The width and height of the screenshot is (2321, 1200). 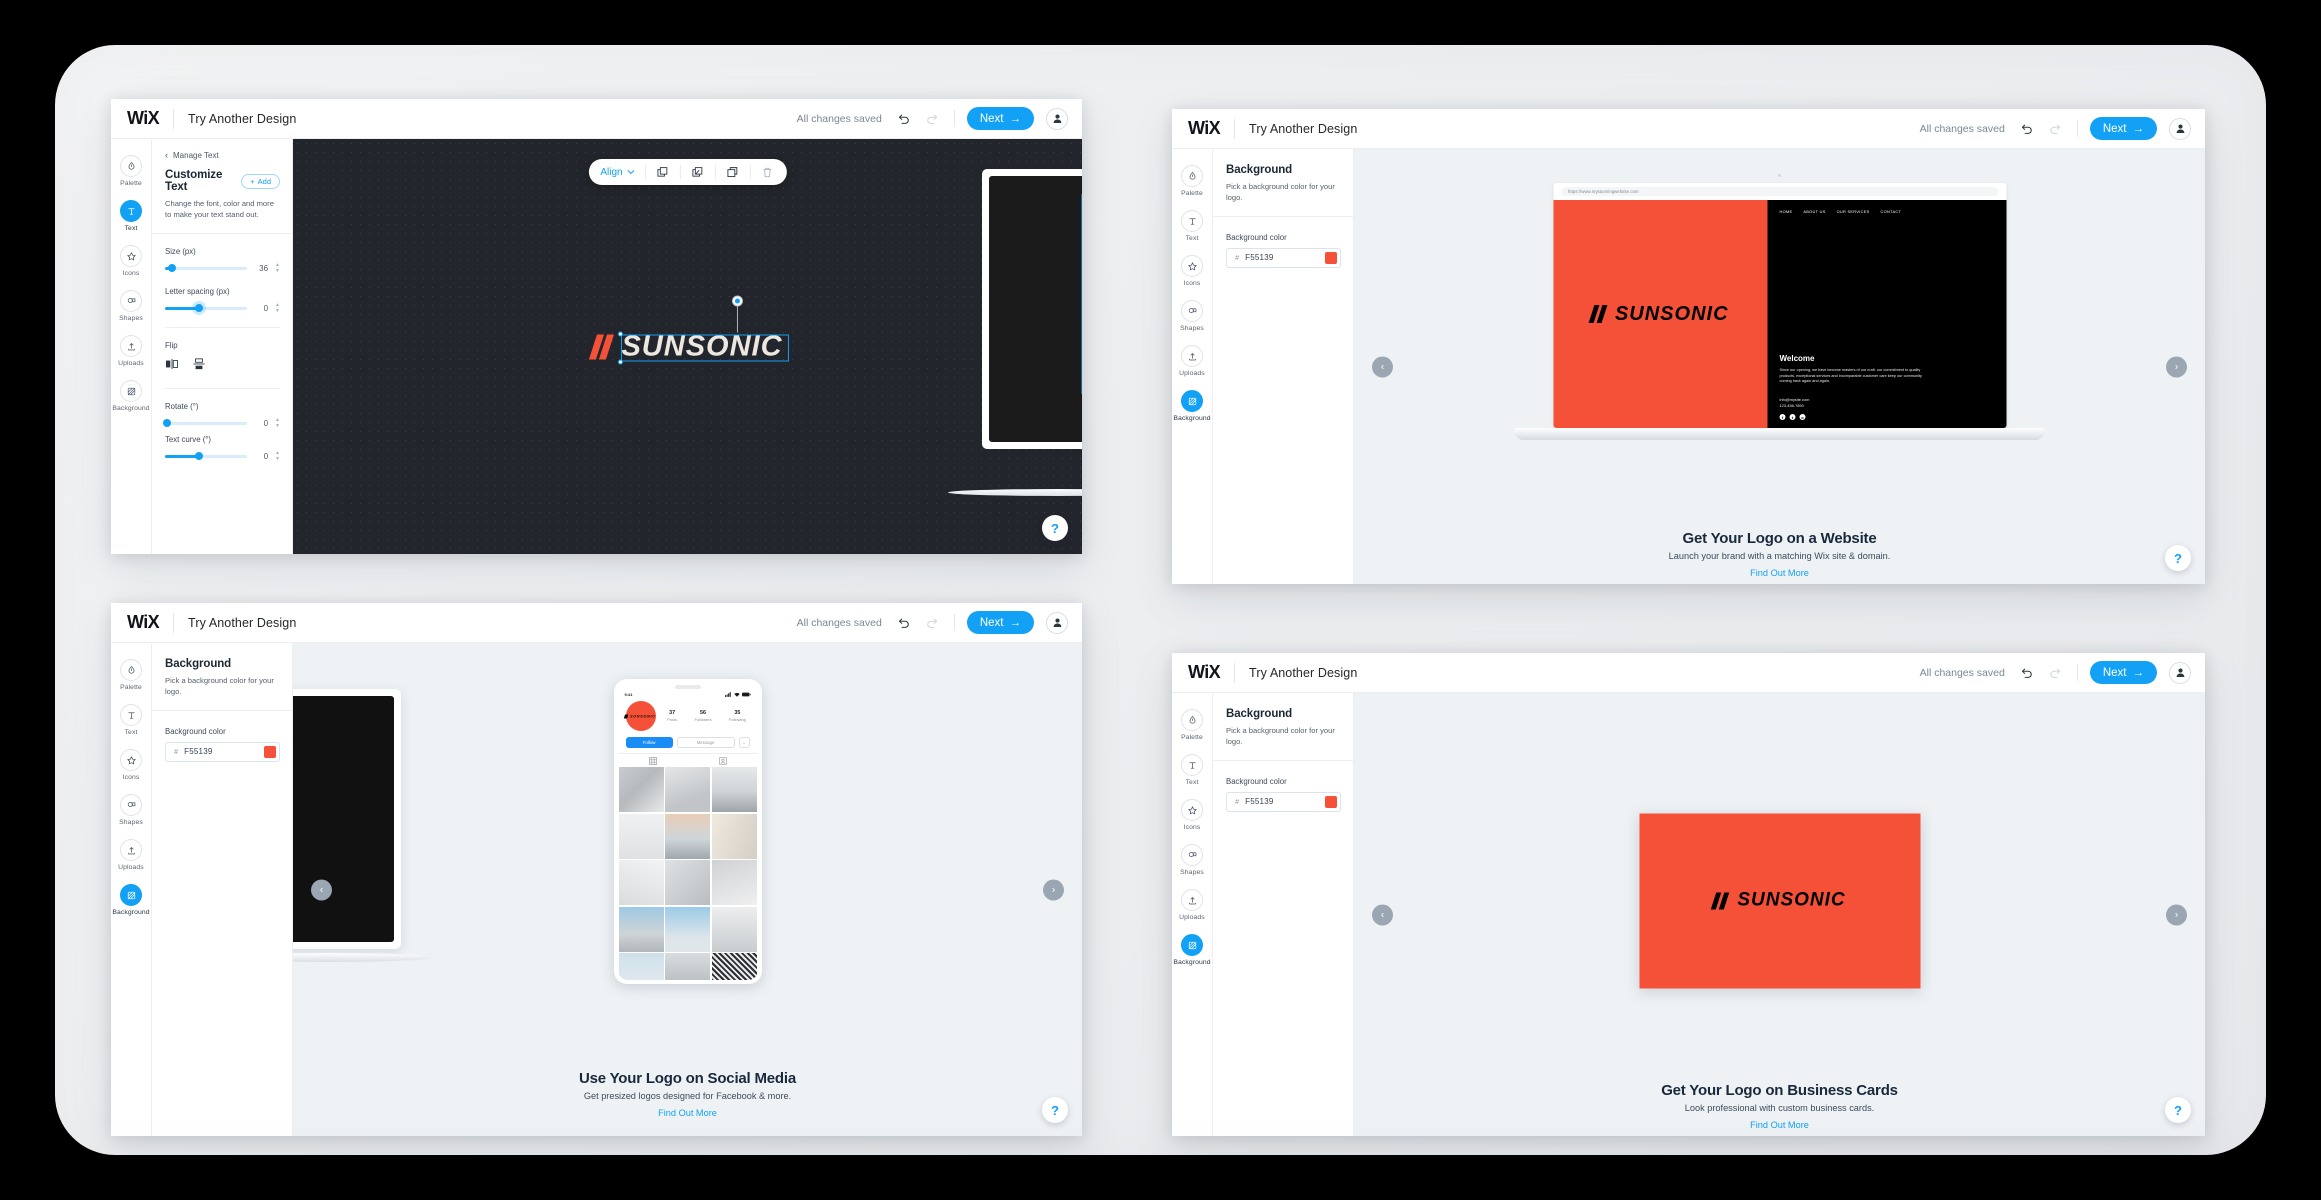 I want to click on letter-spacing-stepper: ▲ ▼, so click(x=277, y=308).